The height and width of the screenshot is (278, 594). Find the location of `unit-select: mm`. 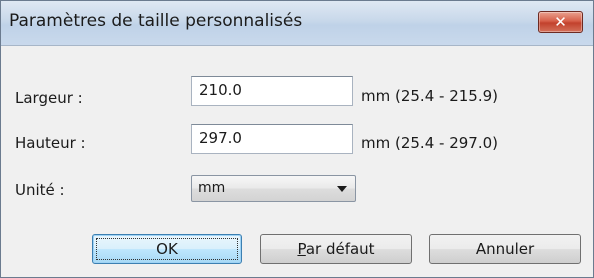

unit-select: mm is located at coordinates (273, 188).